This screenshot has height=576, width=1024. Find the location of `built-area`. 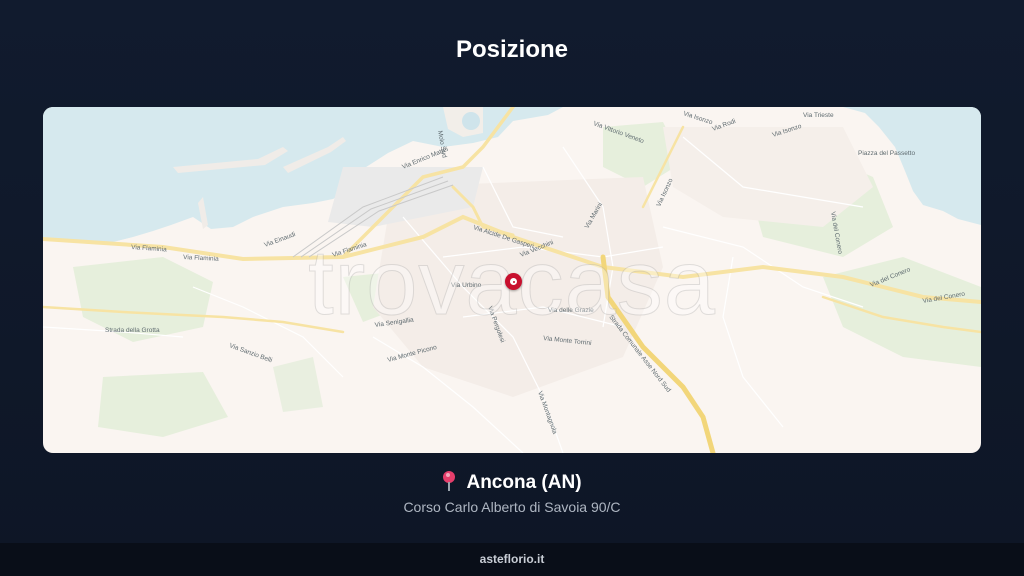

built-area is located at coordinates (768, 177).